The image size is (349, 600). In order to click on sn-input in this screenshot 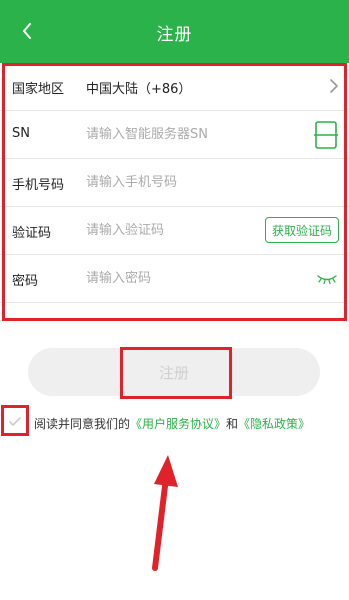, I will do `click(193, 134)`.